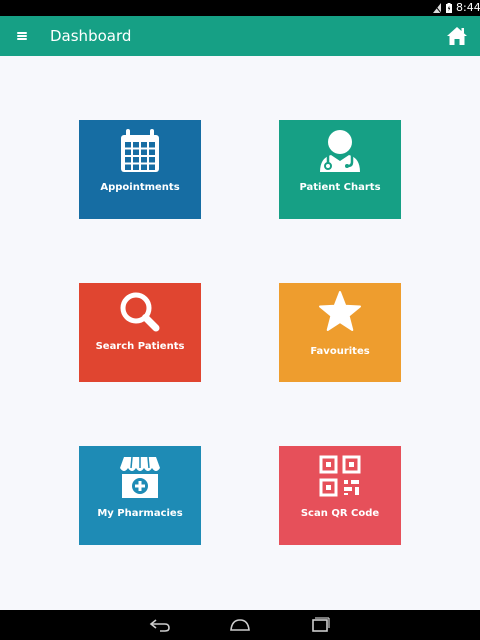  What do you see at coordinates (340, 513) in the screenshot?
I see `scan-qr-code-label: Scan QR Code` at bounding box center [340, 513].